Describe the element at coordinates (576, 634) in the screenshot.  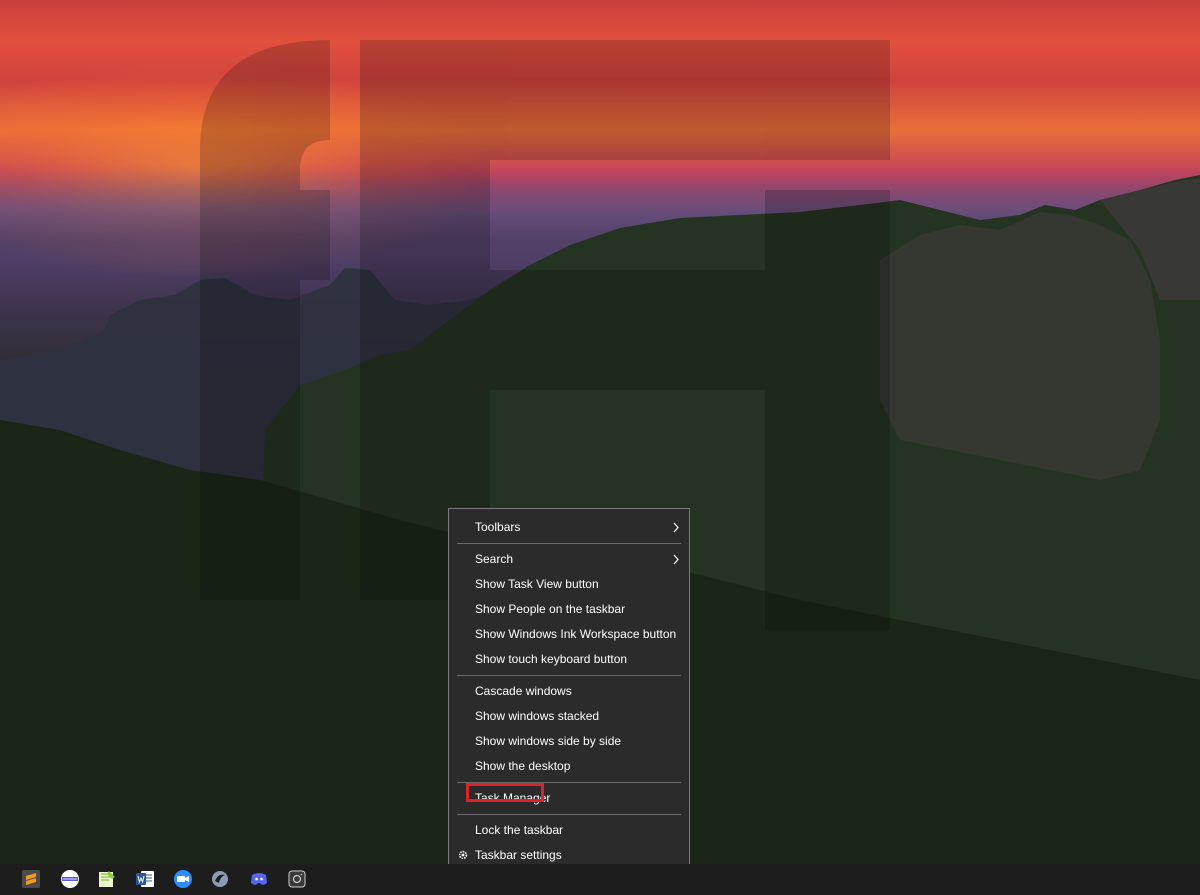
I see `menu-item-label: Show Windows Ink Workspace button` at that location.